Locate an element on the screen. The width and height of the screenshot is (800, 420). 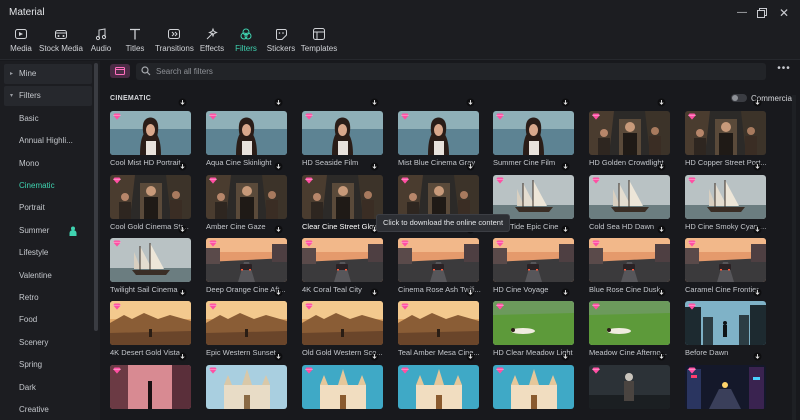
sidebar-item-mine: ▸ Mine is located at coordinates (48, 74).